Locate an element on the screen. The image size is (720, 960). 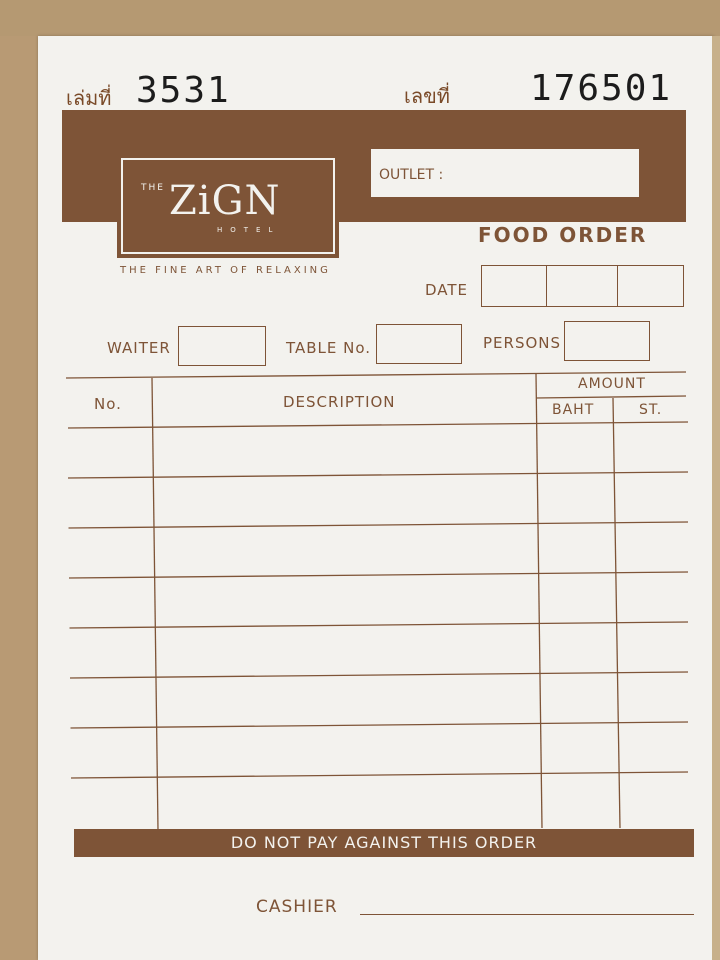
no-column-divider is located at coordinates (155, 604).